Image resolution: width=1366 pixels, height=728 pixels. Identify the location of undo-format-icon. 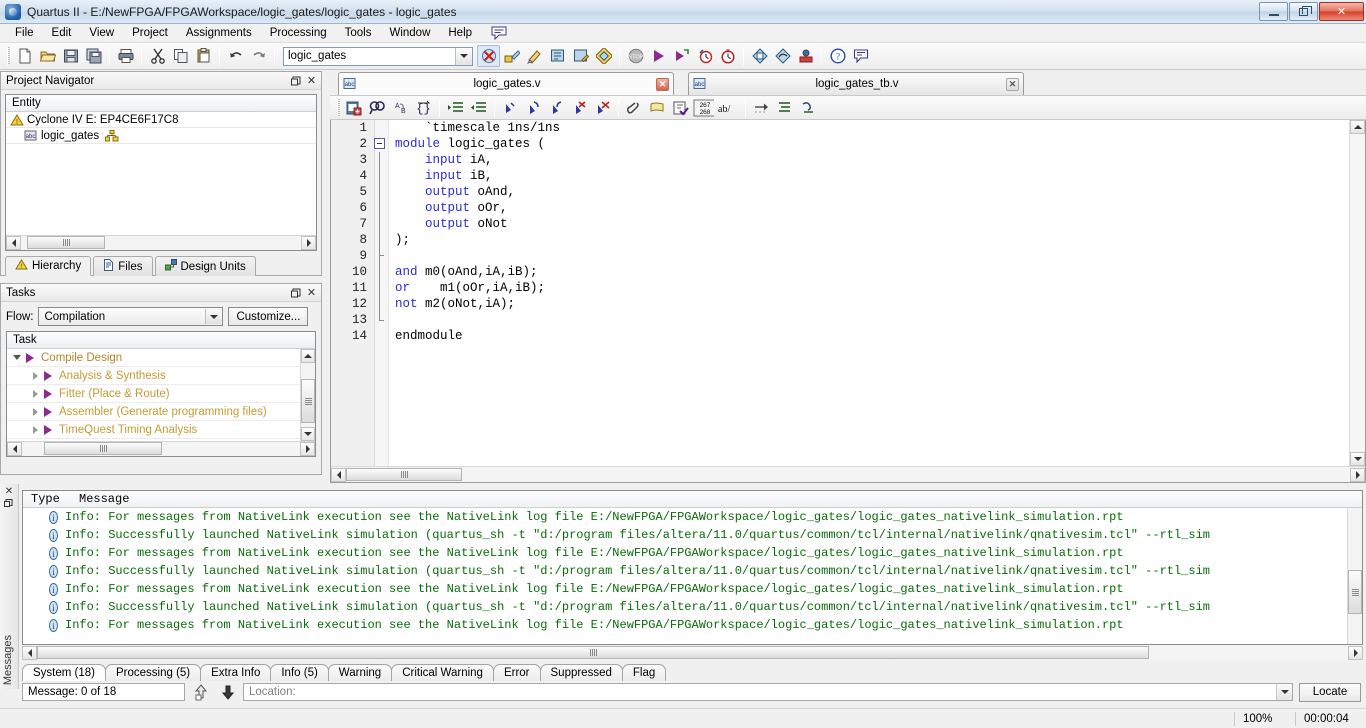
(807, 108).